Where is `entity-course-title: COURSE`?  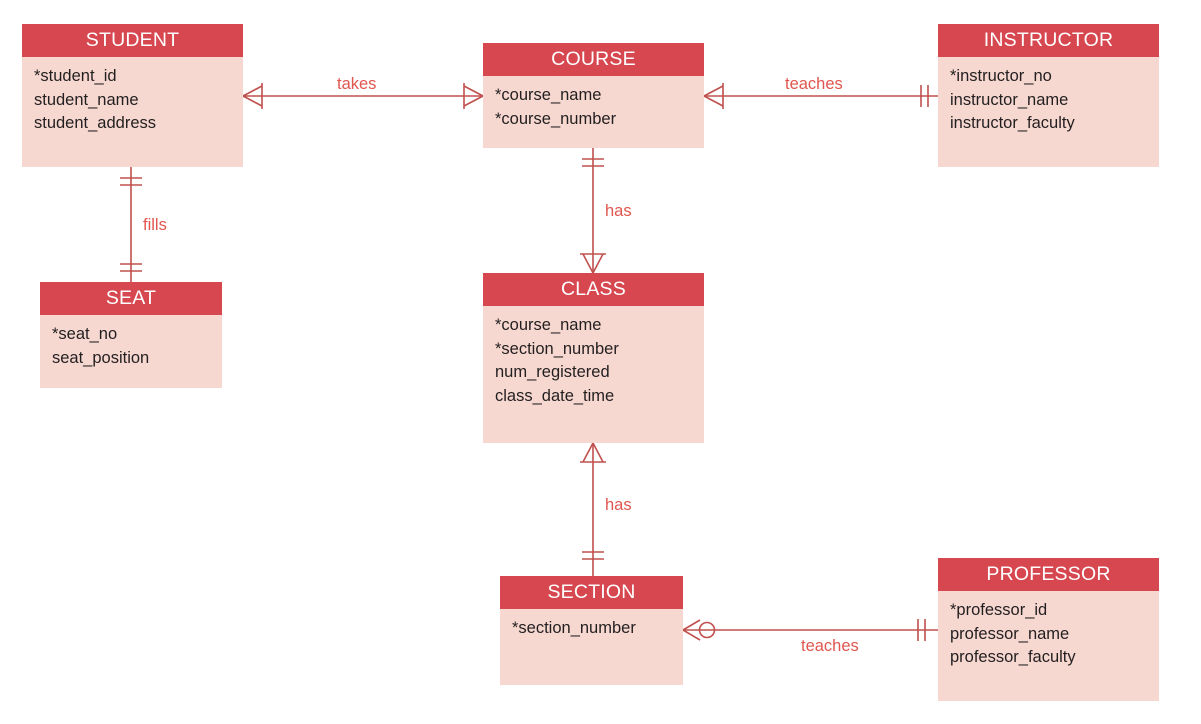
entity-course-title: COURSE is located at coordinates (593, 59).